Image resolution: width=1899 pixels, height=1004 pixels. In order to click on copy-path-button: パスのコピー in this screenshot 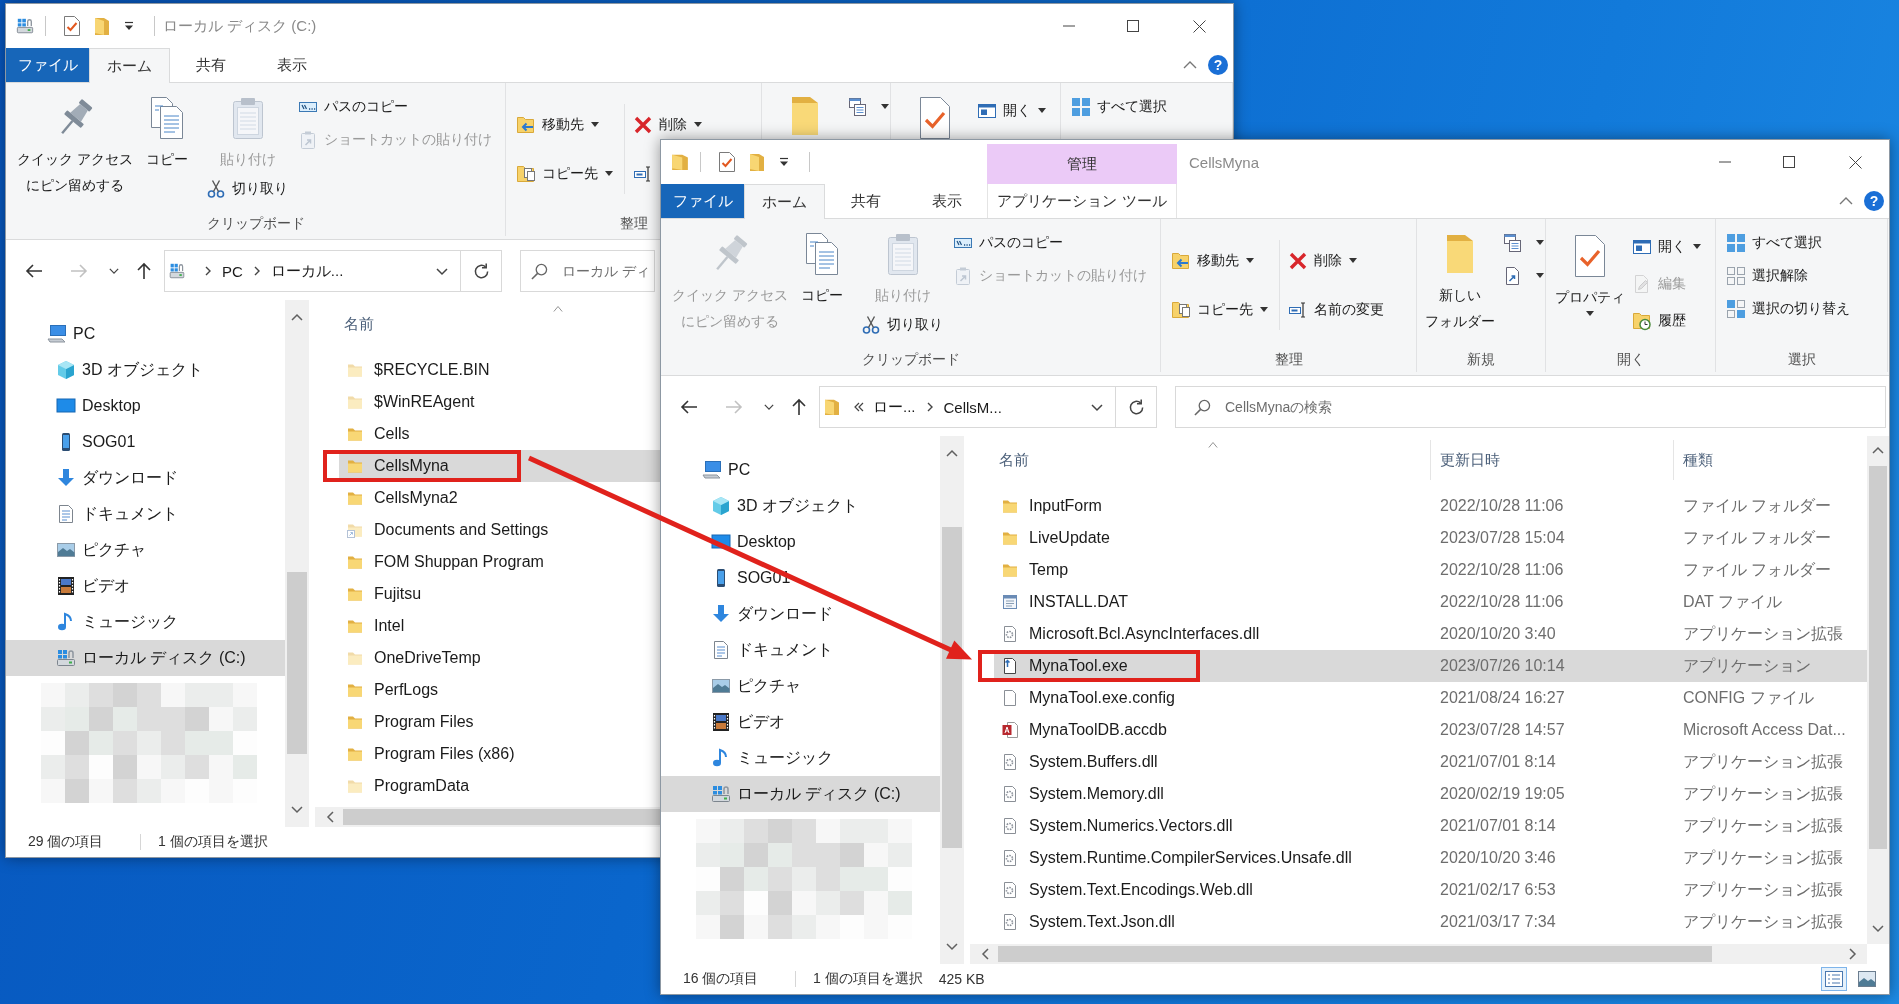, I will do `click(353, 106)`.